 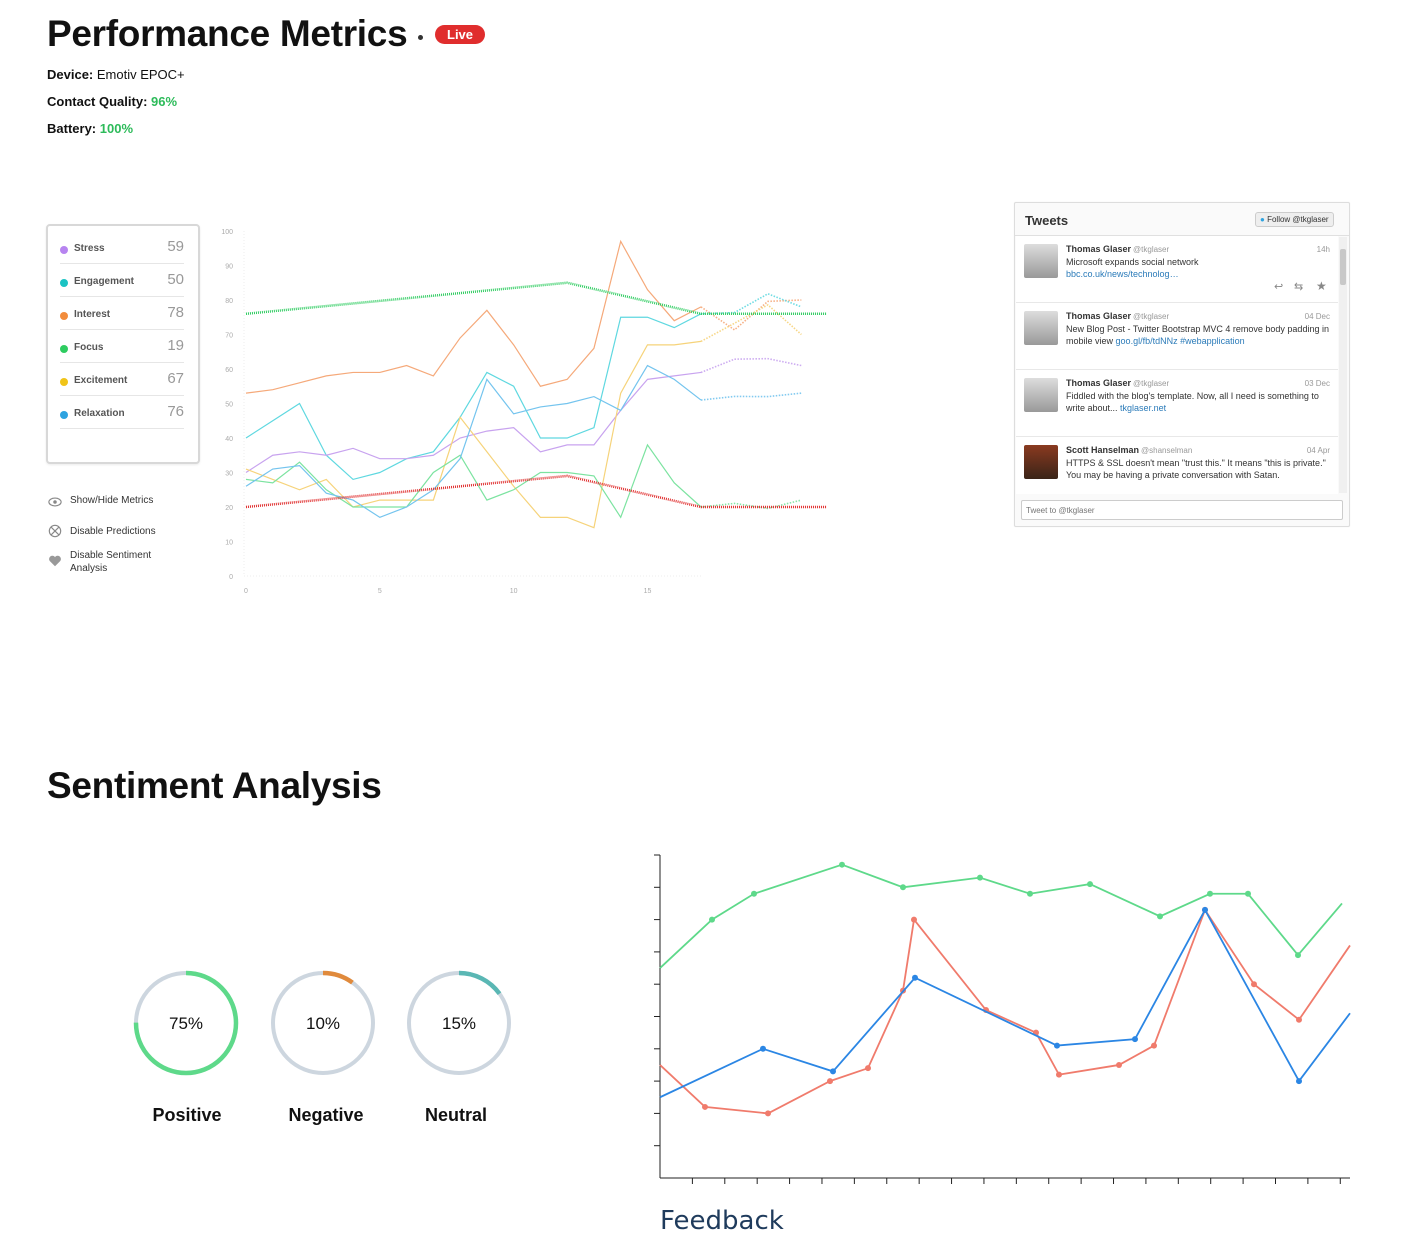 I want to click on disable-sentiment-option: Disable Sentiment Analysis, so click(x=128, y=562).